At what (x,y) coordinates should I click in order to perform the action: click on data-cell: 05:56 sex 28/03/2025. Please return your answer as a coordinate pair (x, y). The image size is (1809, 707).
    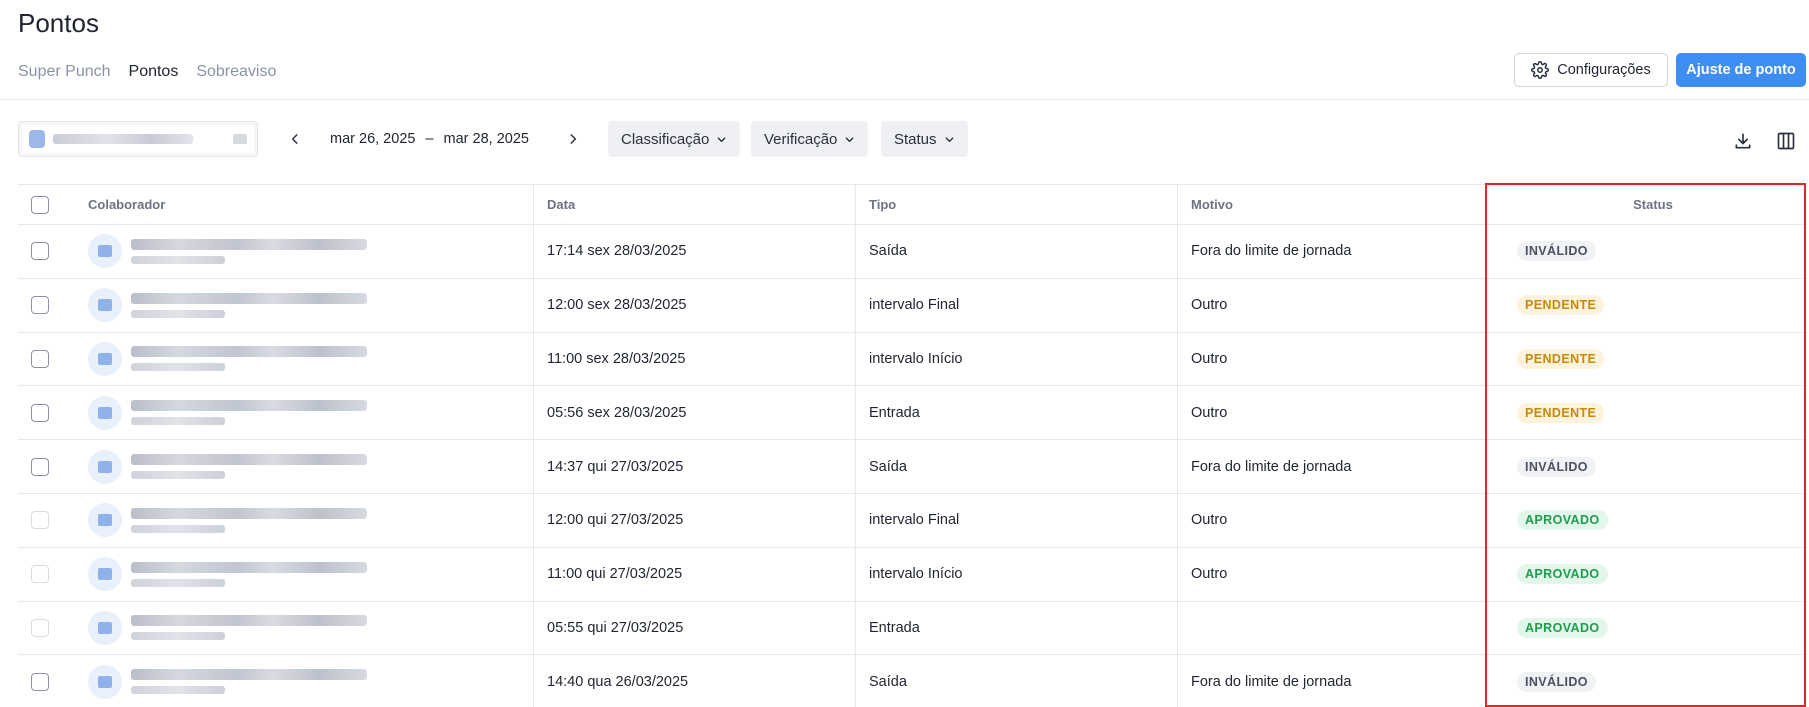
    Looking at the image, I should click on (695, 413).